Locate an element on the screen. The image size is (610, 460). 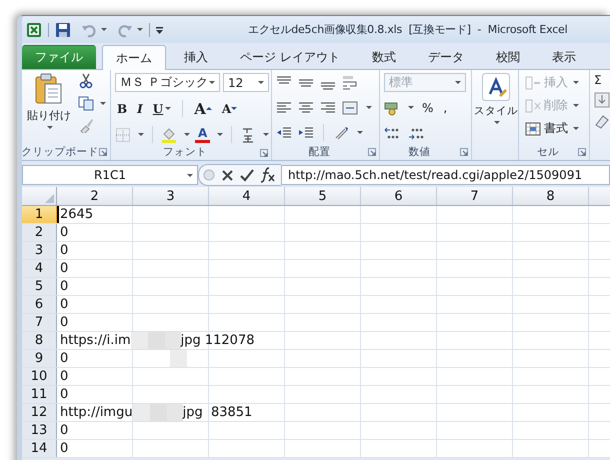
font-size-dropdown: 12 is located at coordinates (246, 82).